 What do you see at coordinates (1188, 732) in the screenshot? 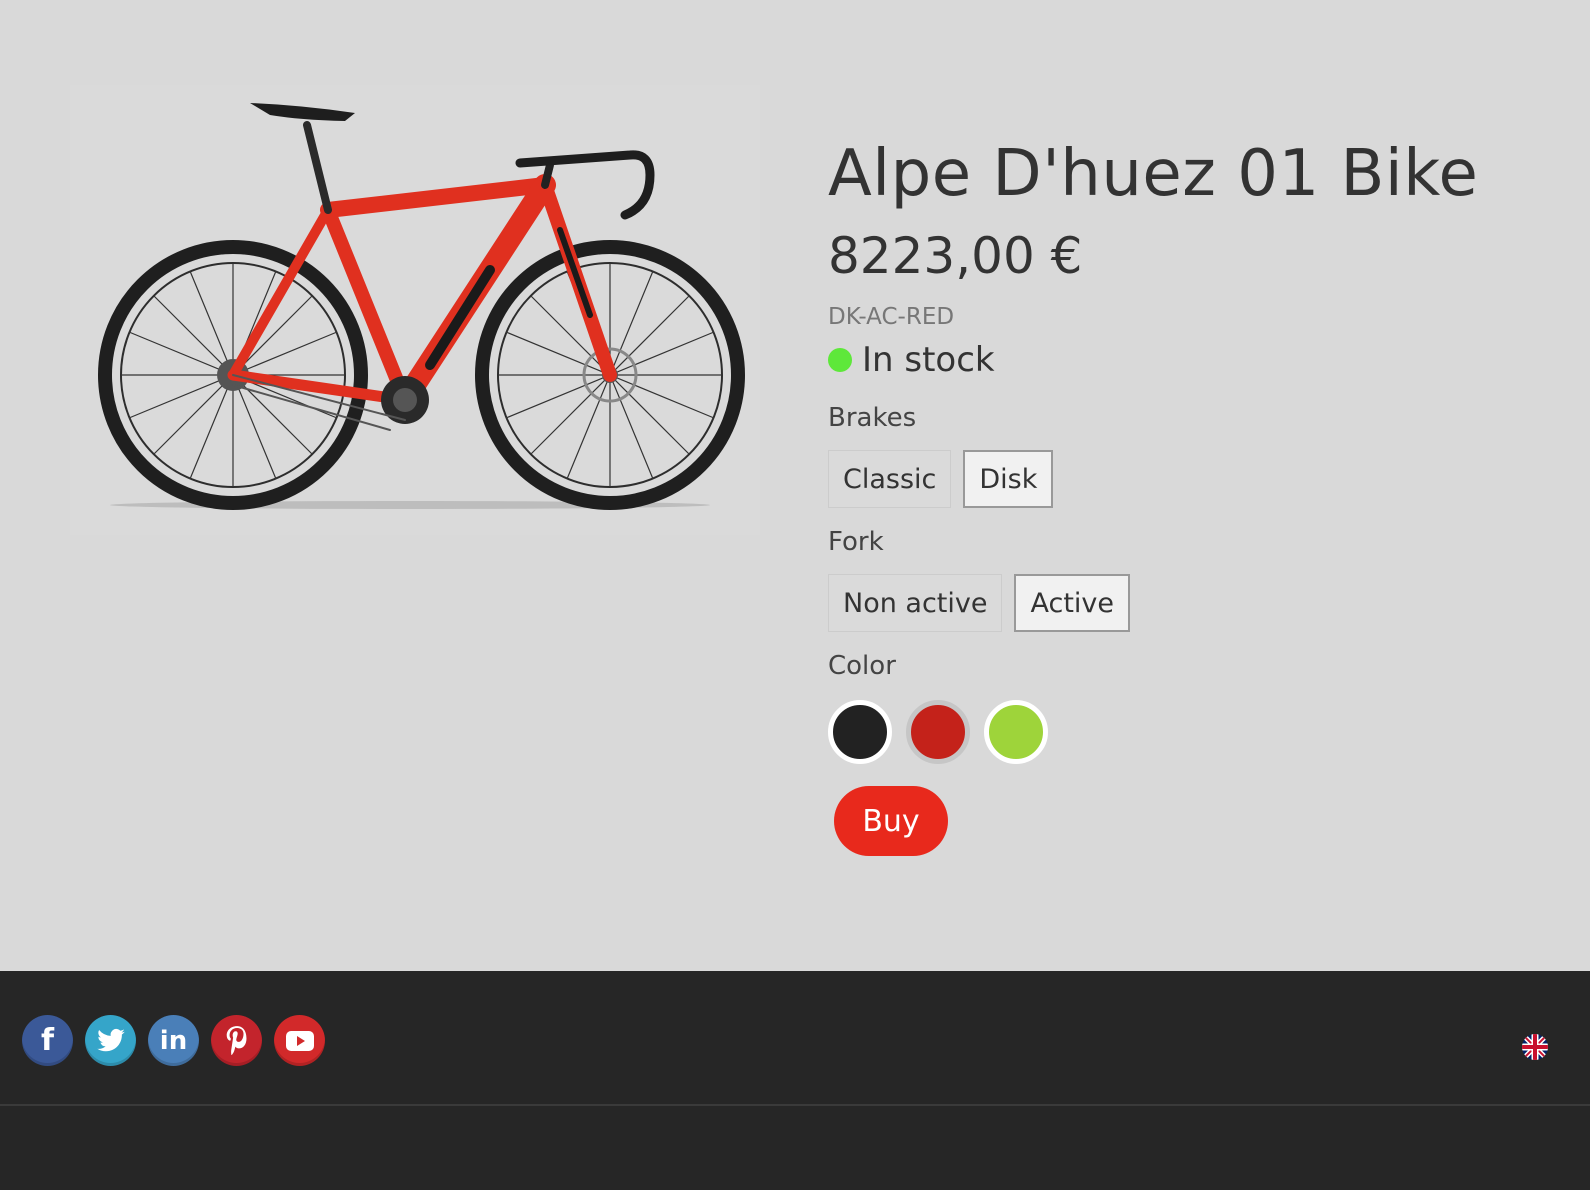
I see `color-swatches` at bounding box center [1188, 732].